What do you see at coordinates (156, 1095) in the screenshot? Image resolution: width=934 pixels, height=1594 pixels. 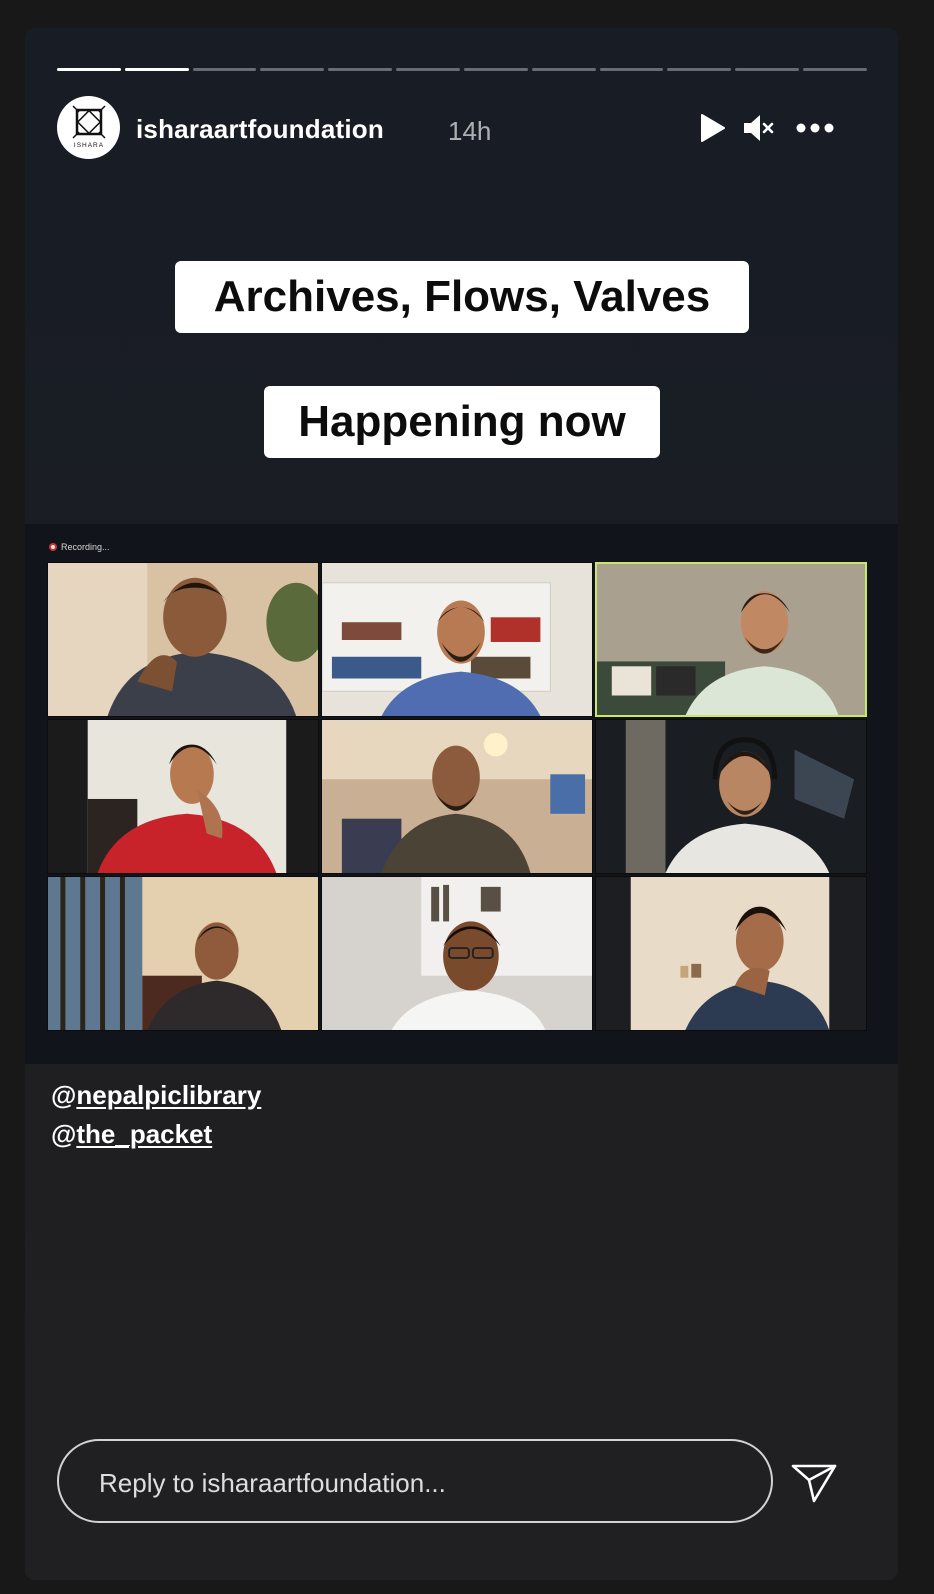 I see `mention-nepalpiclibrary: @nepalpiclibrary` at bounding box center [156, 1095].